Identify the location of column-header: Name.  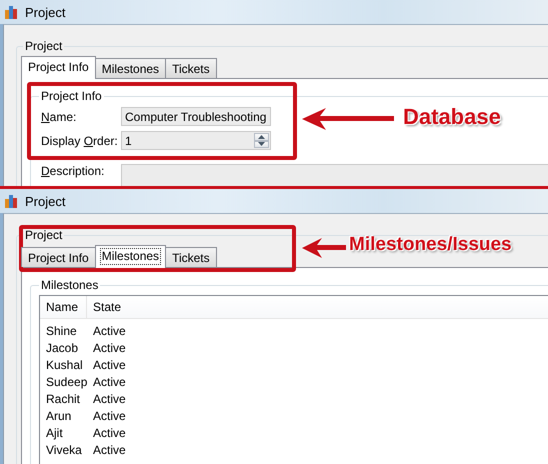
(63, 307).